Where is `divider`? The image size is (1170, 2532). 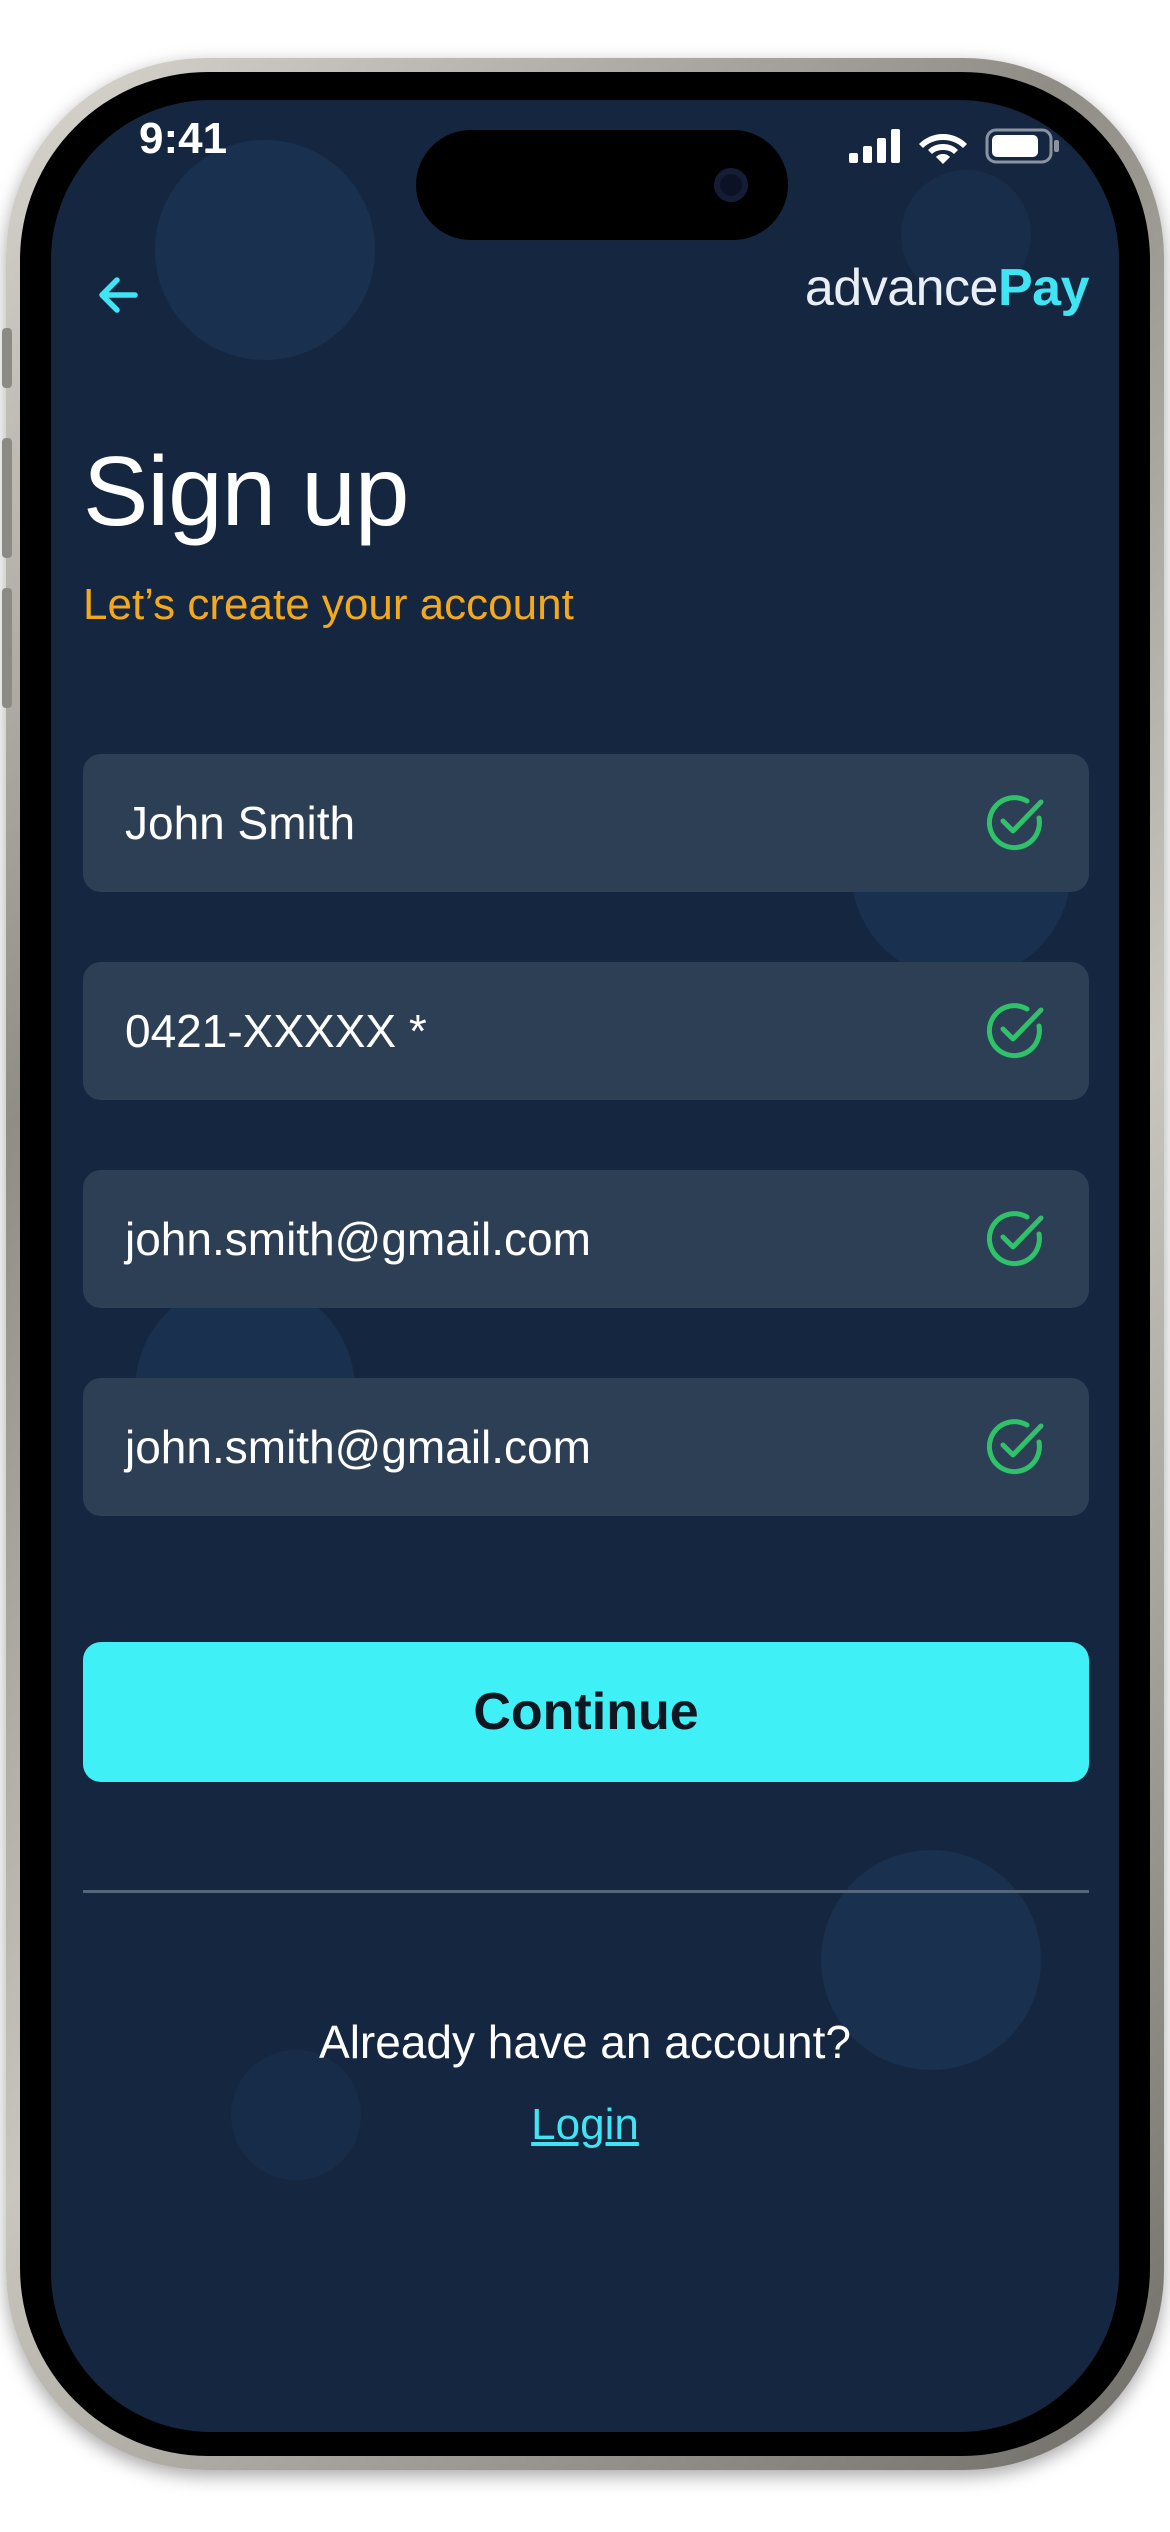
divider is located at coordinates (586, 1891).